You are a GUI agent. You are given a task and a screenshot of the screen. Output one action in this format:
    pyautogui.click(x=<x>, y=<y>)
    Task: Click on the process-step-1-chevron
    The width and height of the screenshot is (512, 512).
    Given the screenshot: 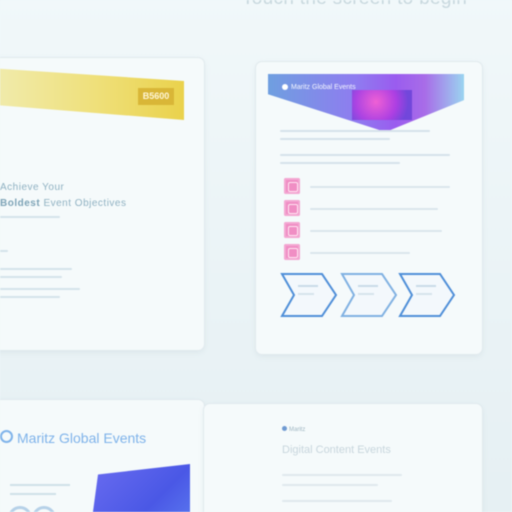 What is the action you would take?
    pyautogui.click(x=309, y=295)
    